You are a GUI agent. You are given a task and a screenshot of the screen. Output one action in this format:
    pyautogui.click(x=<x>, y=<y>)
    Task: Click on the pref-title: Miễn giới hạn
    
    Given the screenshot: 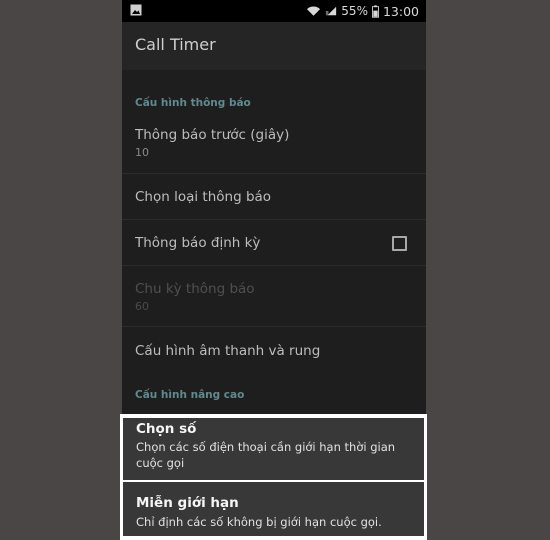 What is the action you would take?
    pyautogui.click(x=187, y=503)
    